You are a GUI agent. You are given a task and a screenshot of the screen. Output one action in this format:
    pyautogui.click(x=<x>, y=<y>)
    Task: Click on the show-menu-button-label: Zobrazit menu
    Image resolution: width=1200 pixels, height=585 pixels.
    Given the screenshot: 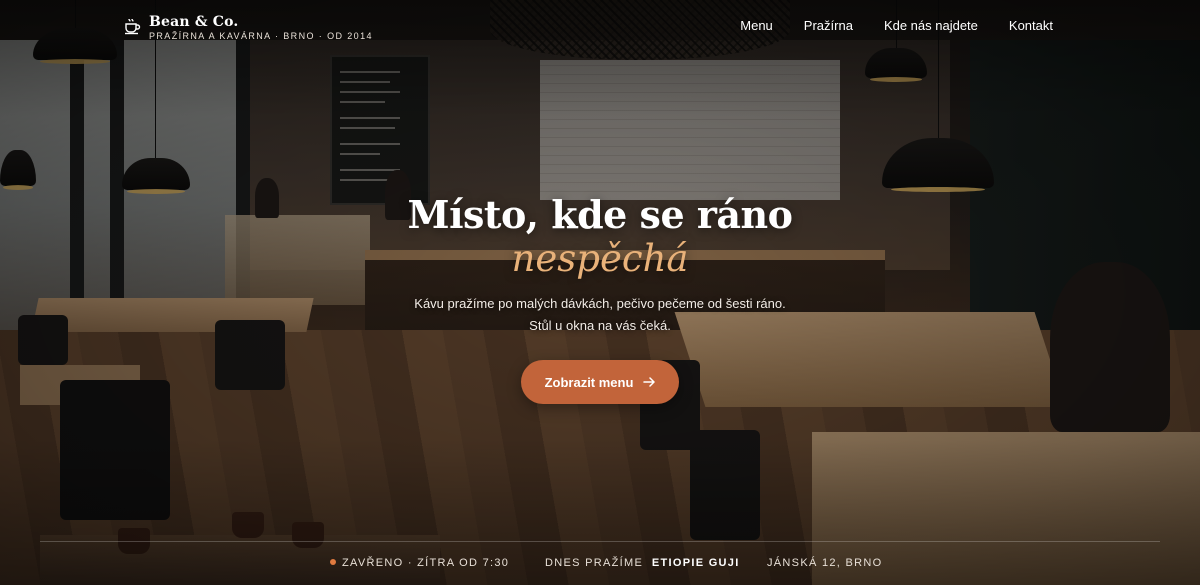 What is the action you would take?
    pyautogui.click(x=589, y=382)
    